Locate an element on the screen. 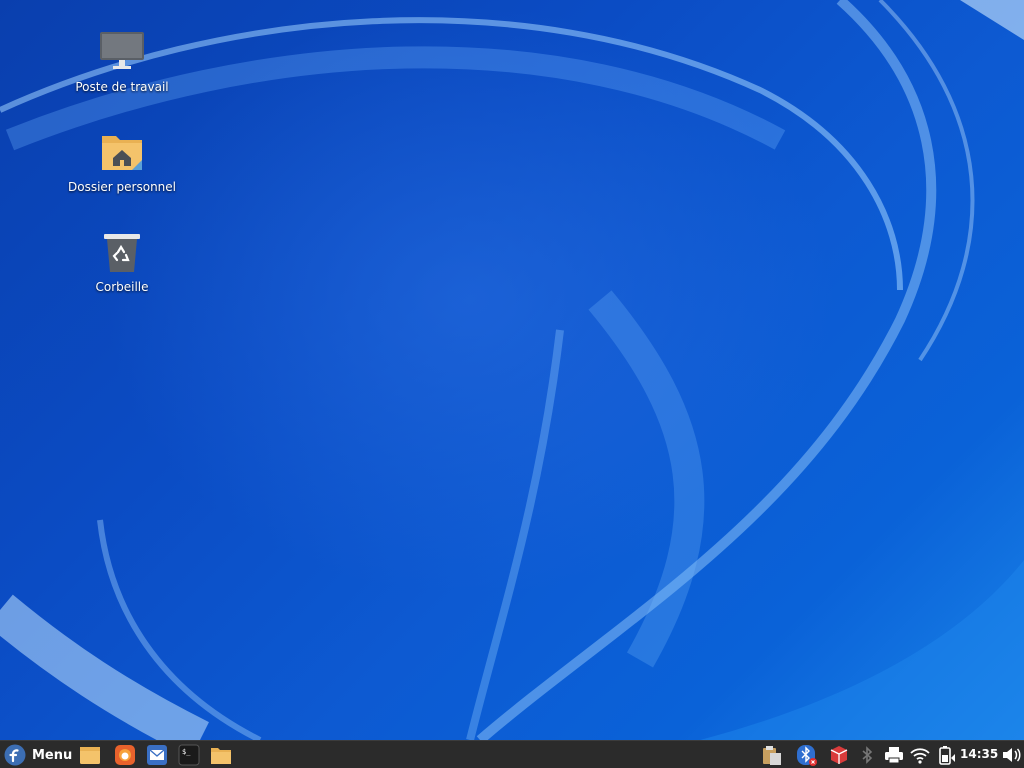 The image size is (1024, 768). tray-package-updates is located at coordinates (839, 755).